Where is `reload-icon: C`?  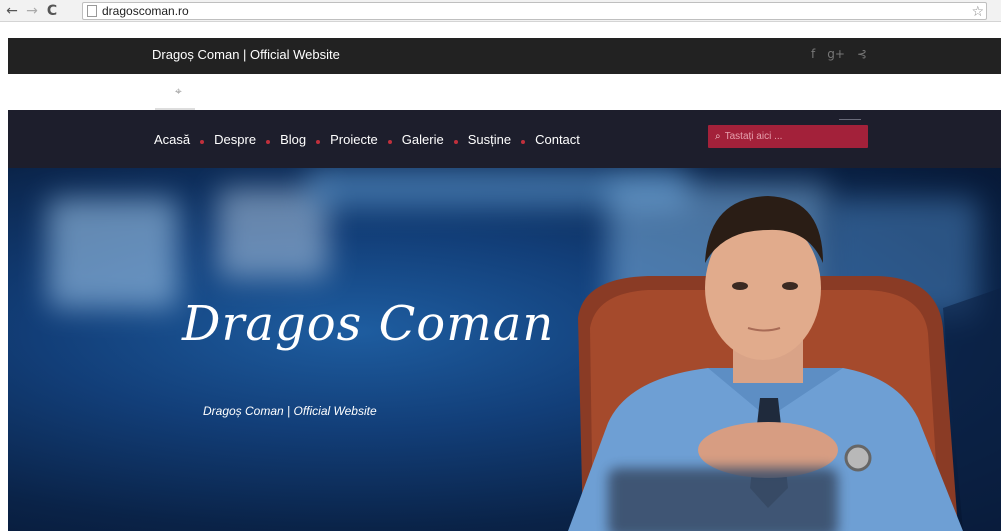 reload-icon: C is located at coordinates (52, 11).